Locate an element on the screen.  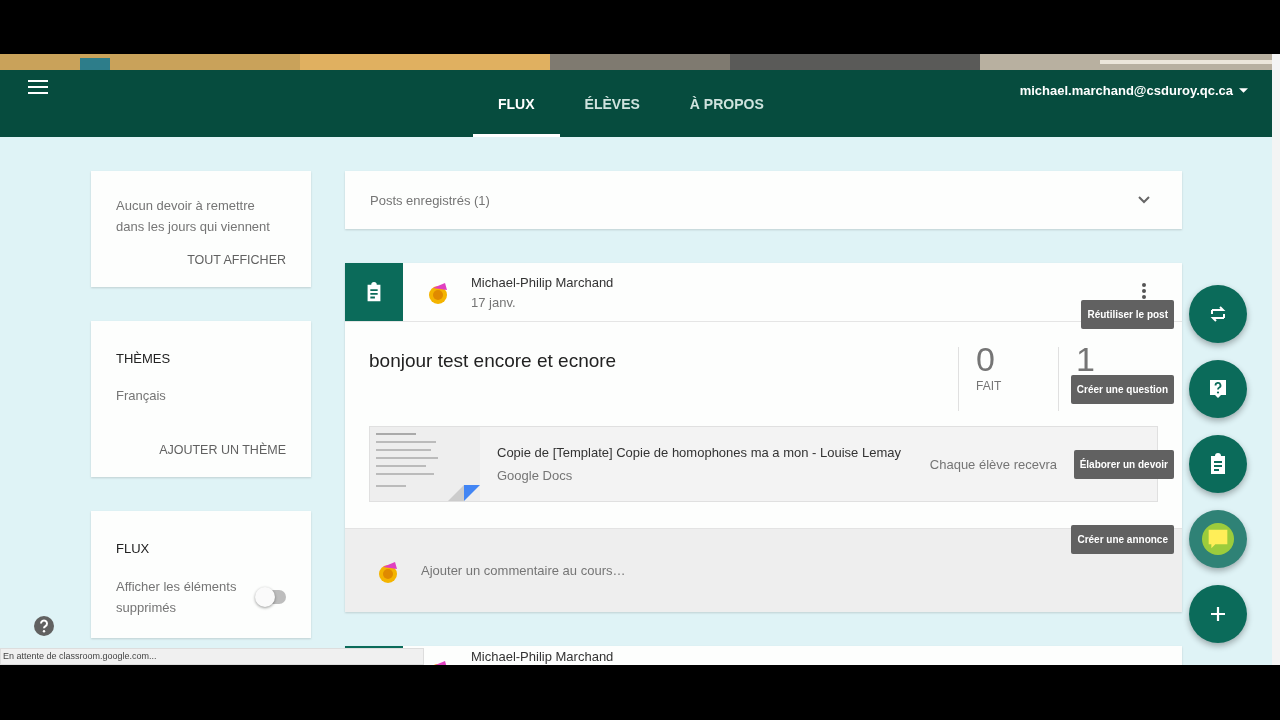
stat-label: FAIT is located at coordinates (989, 386).